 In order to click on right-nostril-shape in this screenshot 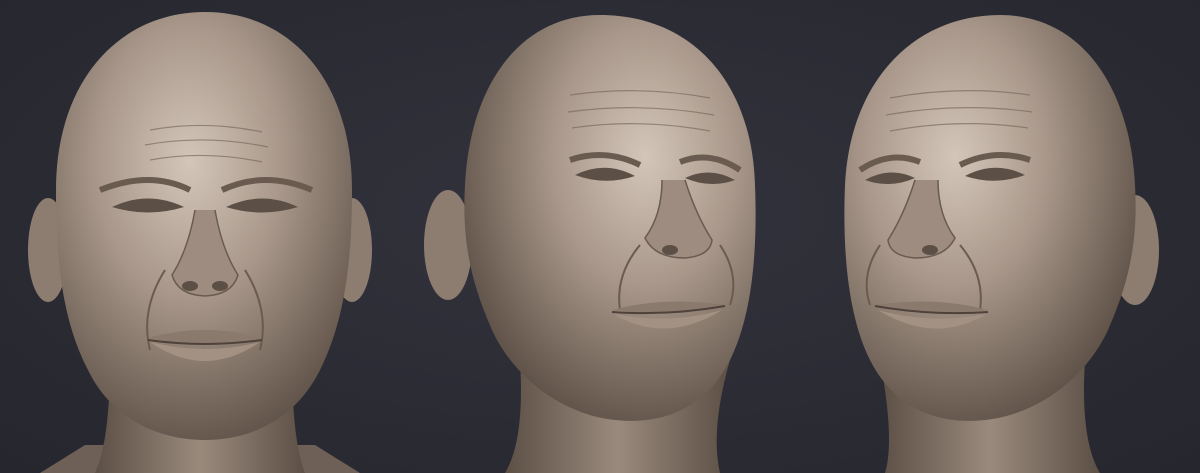, I will do `click(220, 286)`.